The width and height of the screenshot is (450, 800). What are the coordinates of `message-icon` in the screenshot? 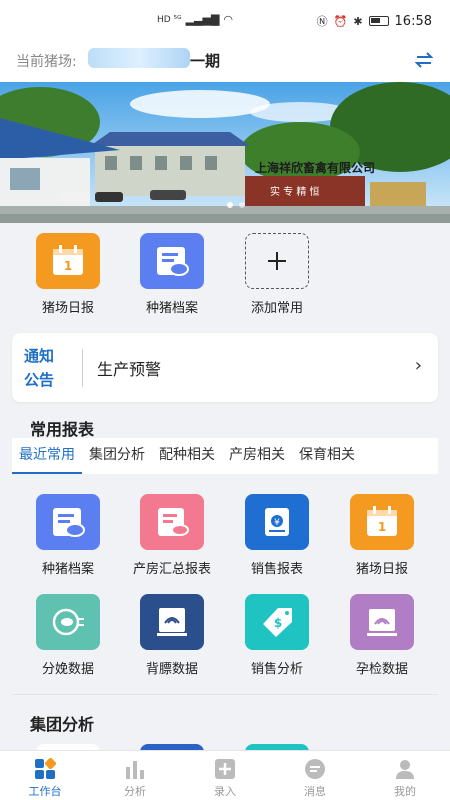 It's located at (315, 769).